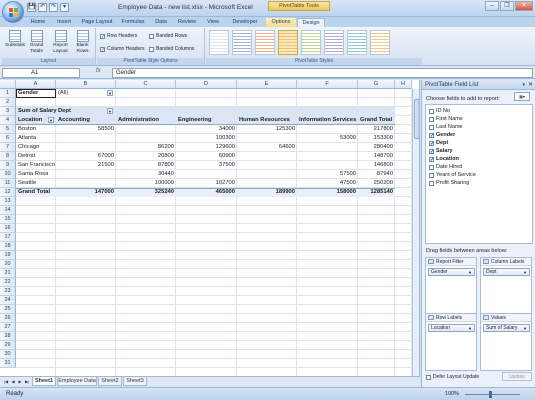  What do you see at coordinates (60, 42) in the screenshot?
I see `report-layout-button: Report Layout` at bounding box center [60, 42].